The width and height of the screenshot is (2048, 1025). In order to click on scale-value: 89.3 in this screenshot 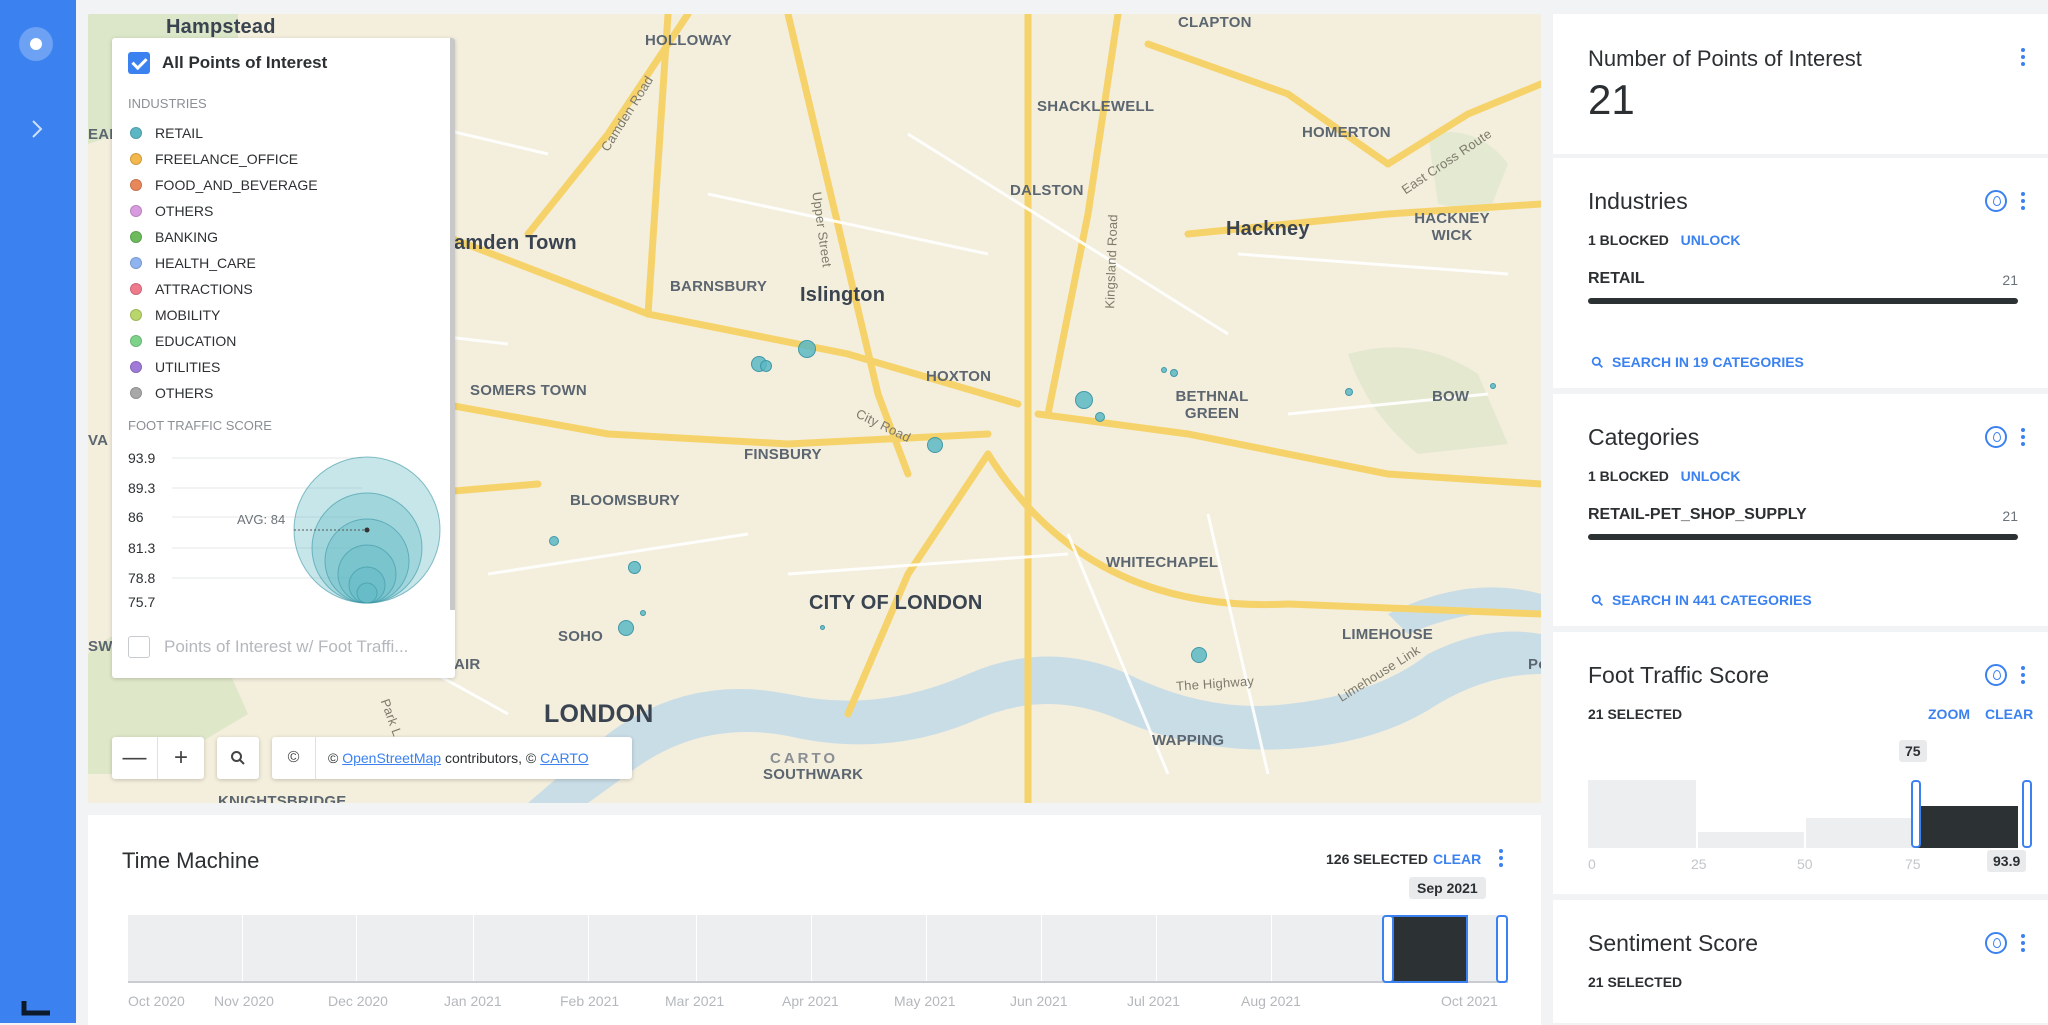, I will do `click(142, 488)`.